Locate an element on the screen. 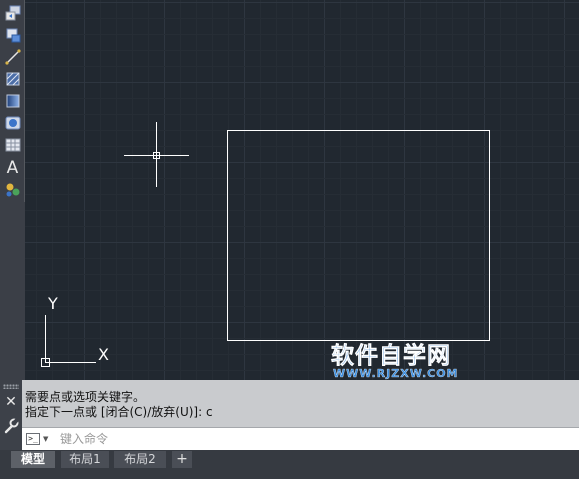  add-selected-button is located at coordinates (12, 190).